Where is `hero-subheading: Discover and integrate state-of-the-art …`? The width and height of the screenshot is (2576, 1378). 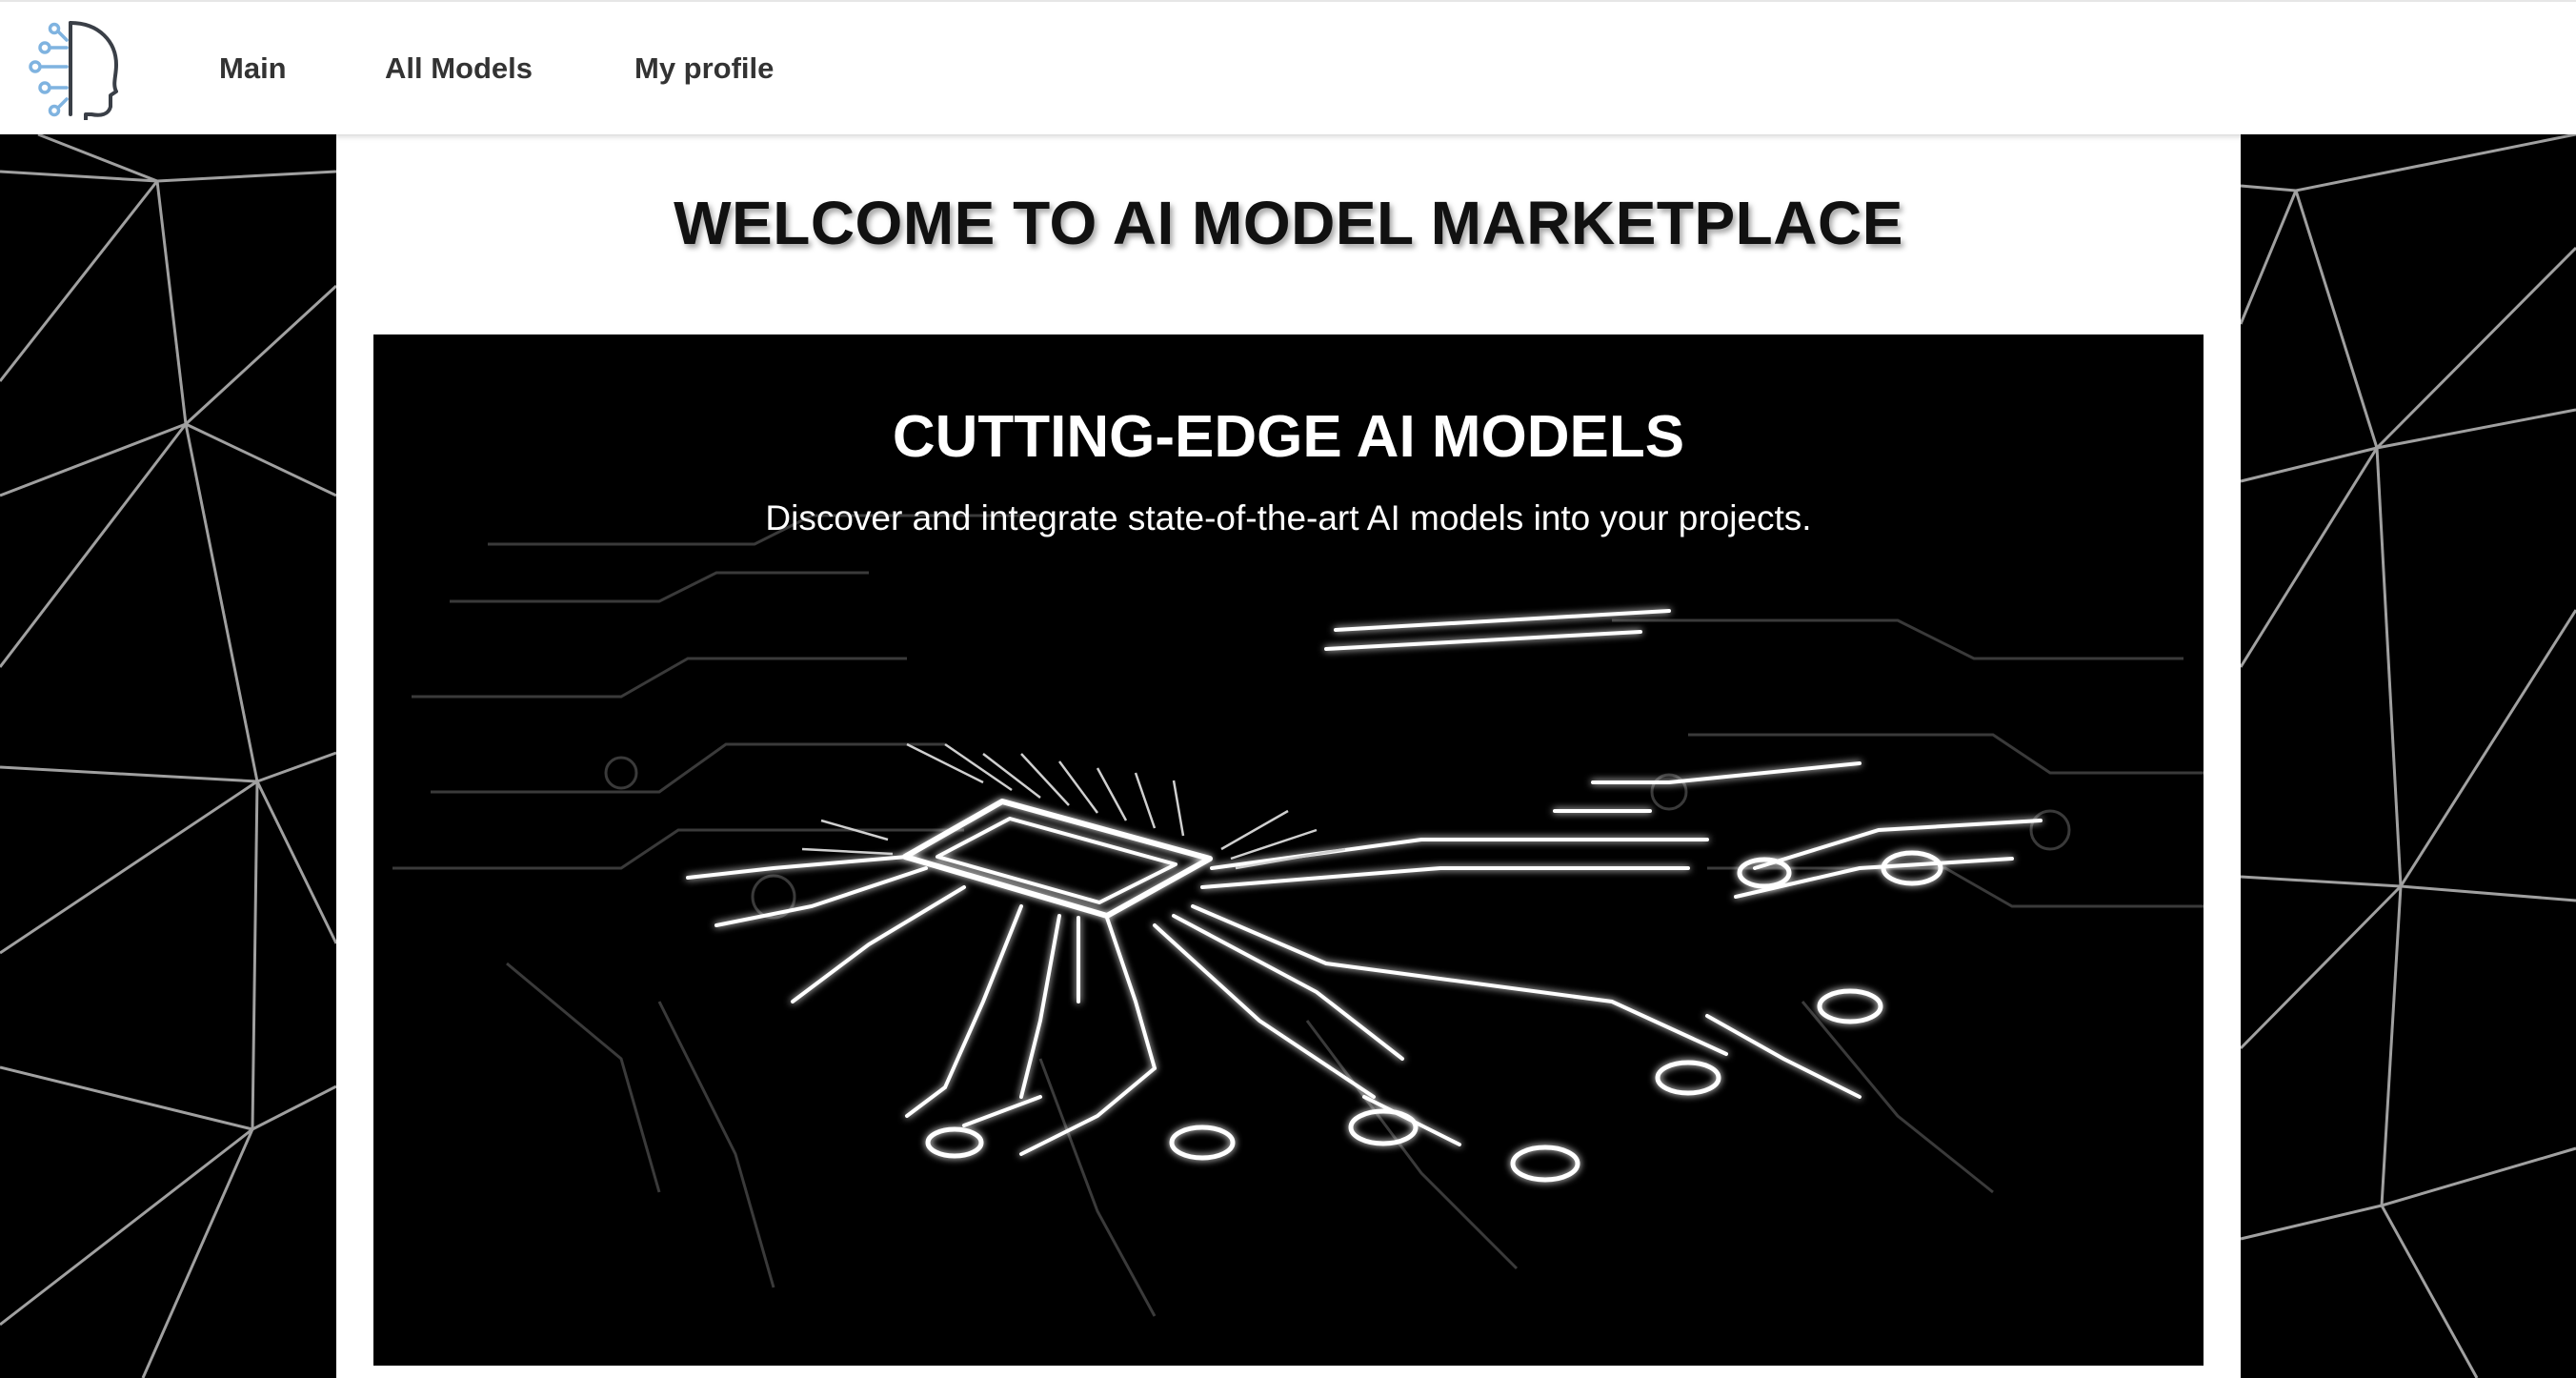 hero-subheading: Discover and integrate state-of-the-art … is located at coordinates (1288, 517).